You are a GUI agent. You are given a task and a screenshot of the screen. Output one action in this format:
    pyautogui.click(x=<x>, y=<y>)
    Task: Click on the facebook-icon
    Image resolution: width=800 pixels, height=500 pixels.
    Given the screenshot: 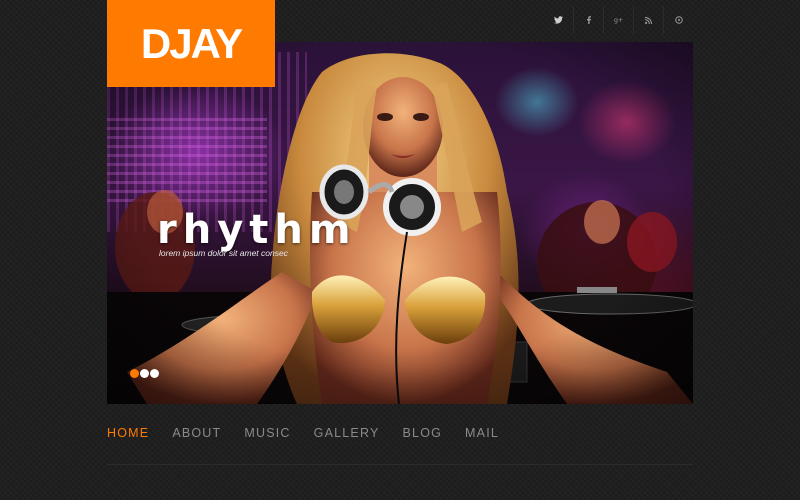 What is the action you would take?
    pyautogui.click(x=588, y=20)
    